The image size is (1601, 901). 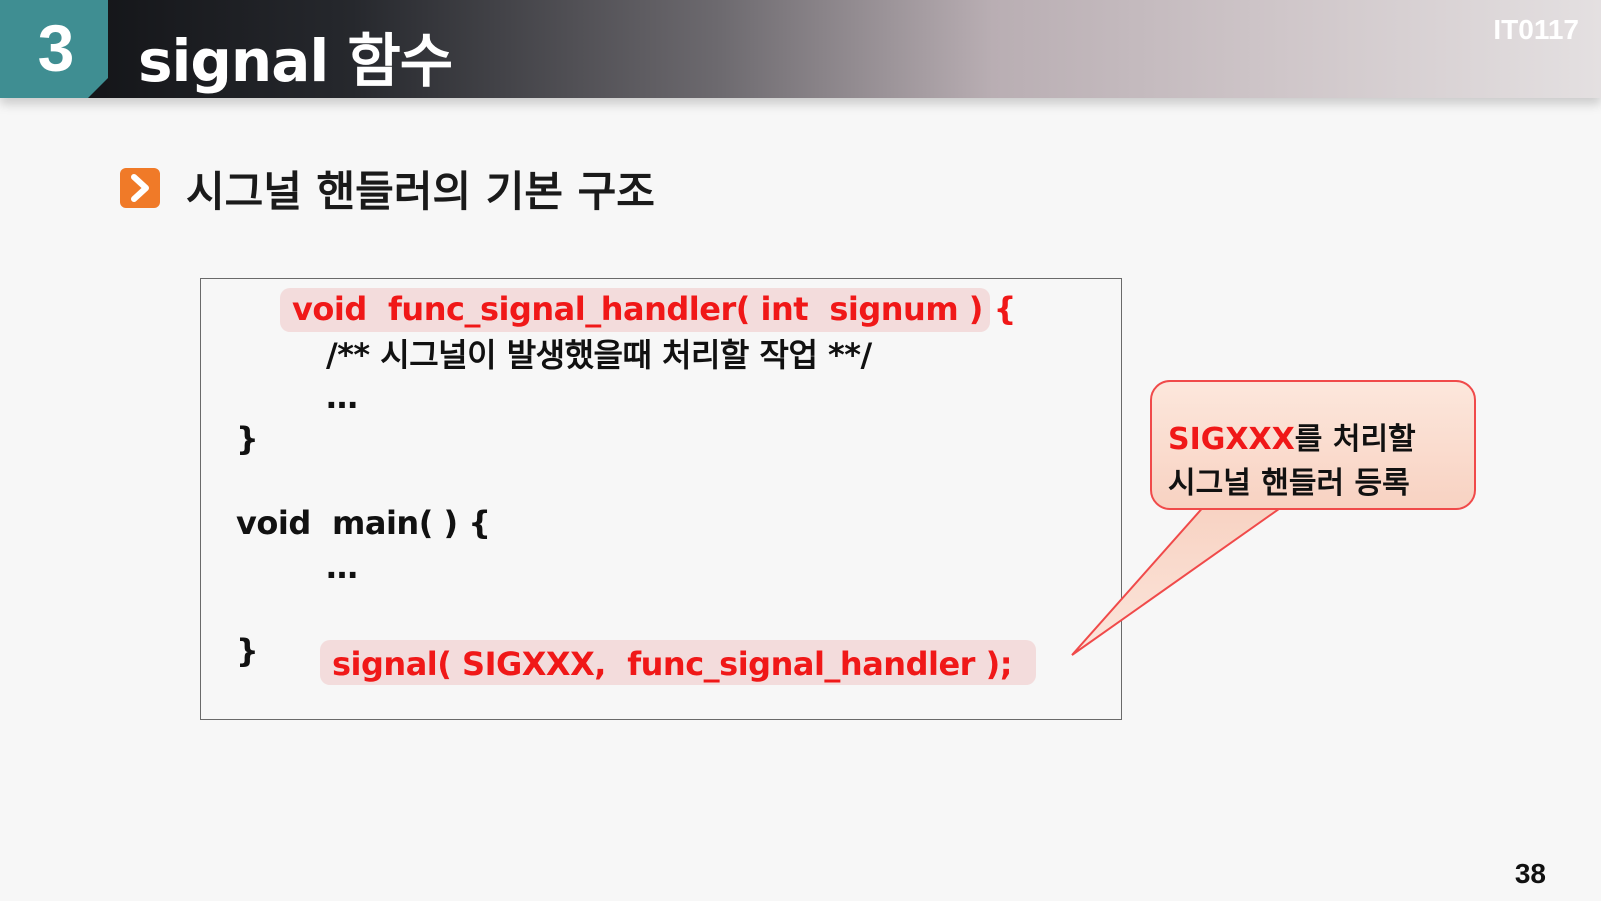 I want to click on callout-text: SIGXXX를 처리할 시그널 핸들러 등록, so click(x=1292, y=458).